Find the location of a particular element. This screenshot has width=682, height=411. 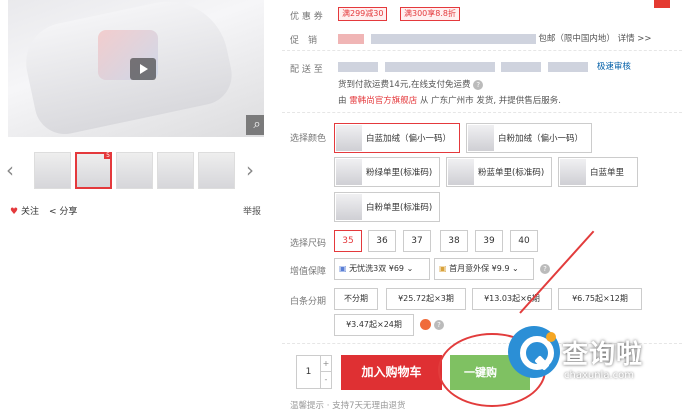

promo-tag-blurred is located at coordinates (351, 38).